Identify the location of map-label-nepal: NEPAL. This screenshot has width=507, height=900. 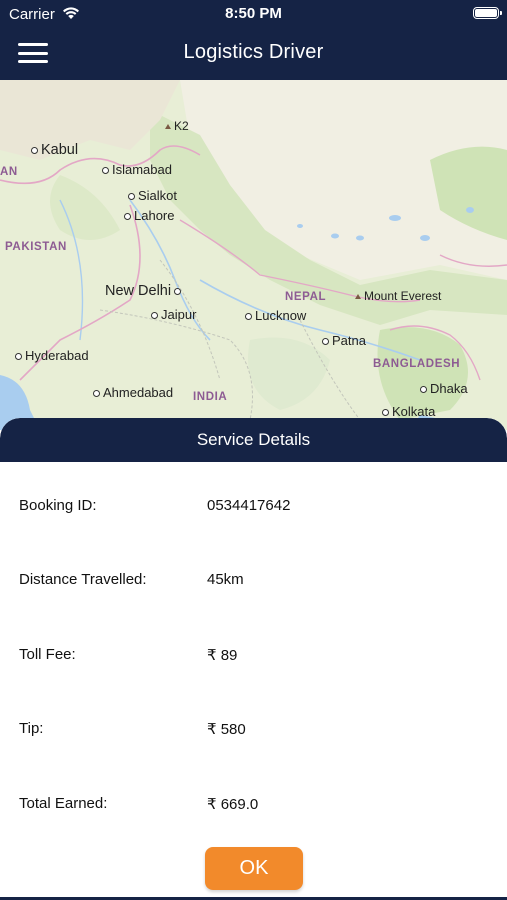
(306, 297).